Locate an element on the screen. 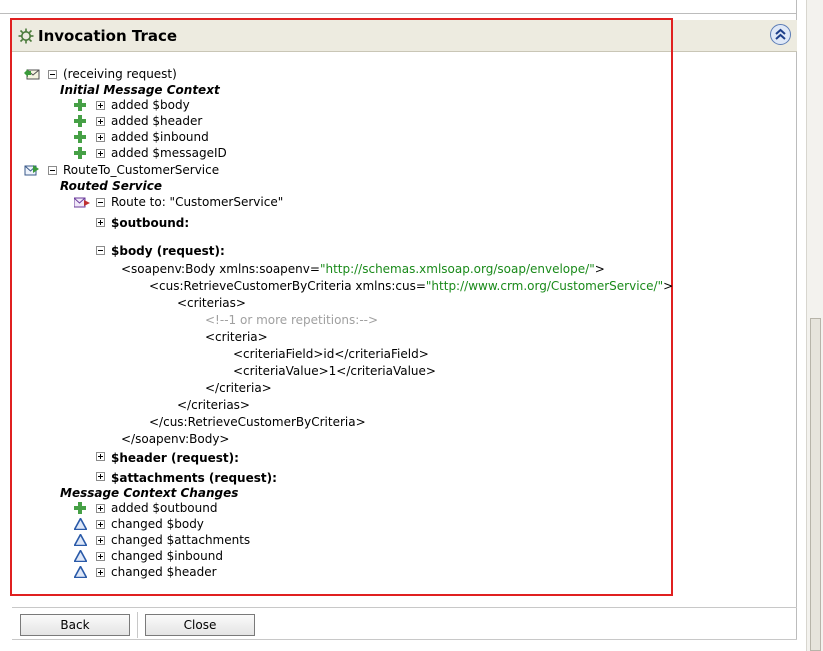  close-button: Close is located at coordinates (200, 625).